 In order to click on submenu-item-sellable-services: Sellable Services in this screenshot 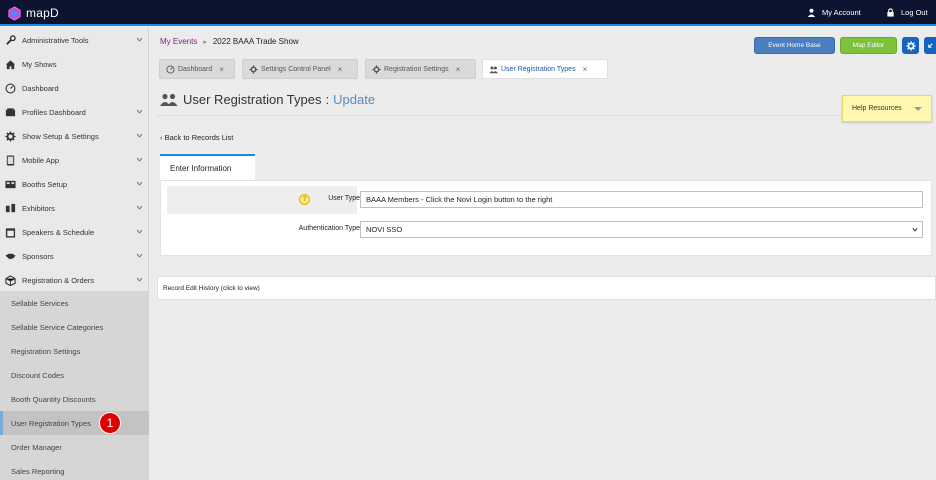, I will do `click(74, 303)`.